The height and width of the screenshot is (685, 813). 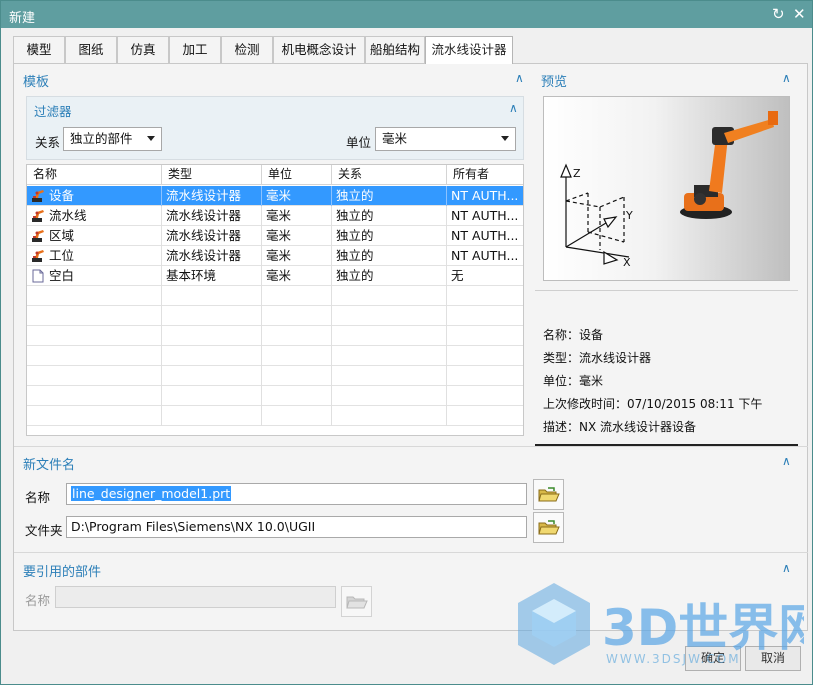 I want to click on filter-collapse-icon: ∧, so click(x=513, y=108).